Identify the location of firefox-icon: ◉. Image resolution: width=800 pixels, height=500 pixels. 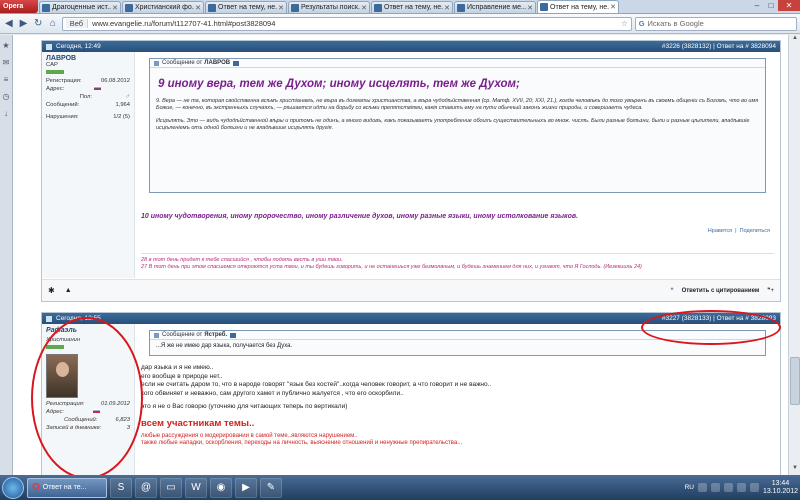
(221, 487).